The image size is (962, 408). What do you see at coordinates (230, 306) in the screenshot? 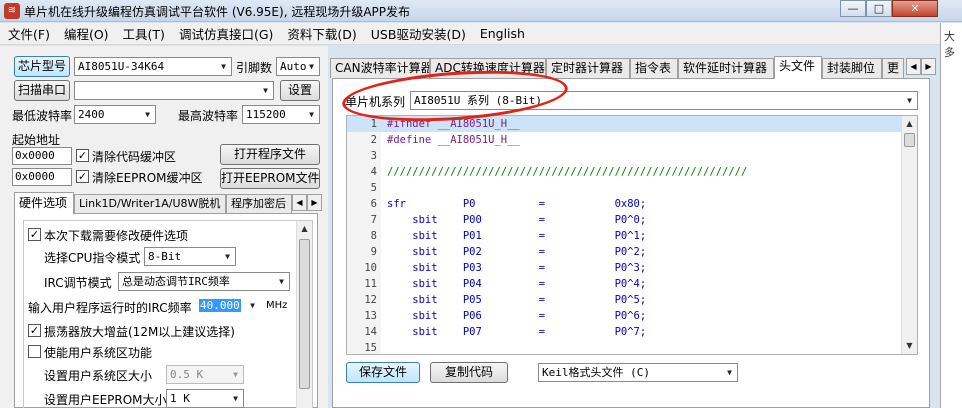
I see `irc-frequency-input: 40.000 ▼` at bounding box center [230, 306].